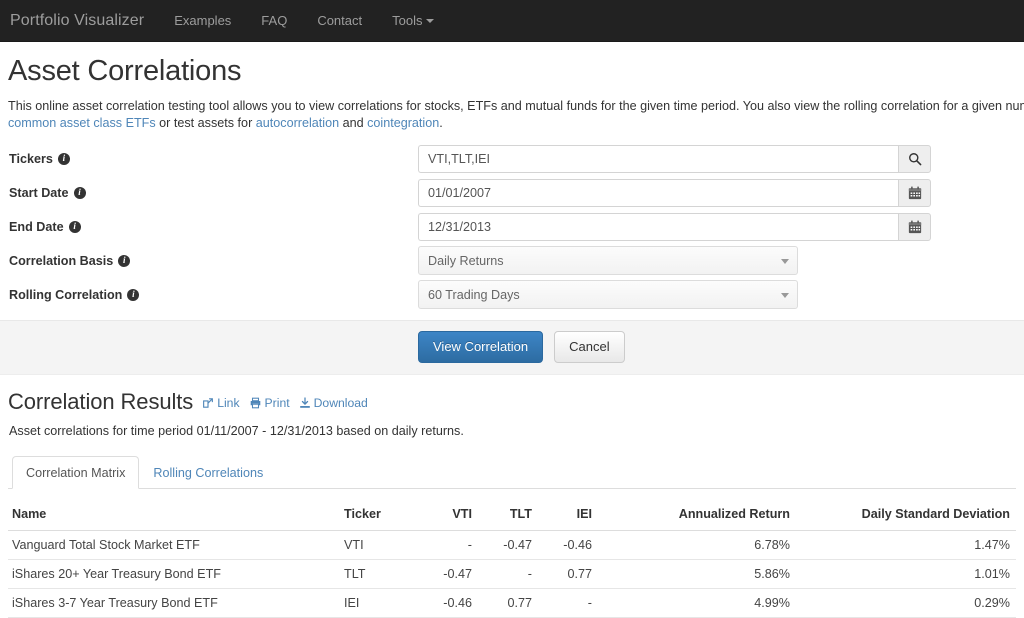 The height and width of the screenshot is (618, 1024). What do you see at coordinates (39, 192) in the screenshot?
I see `start-date-label: Start Date` at bounding box center [39, 192].